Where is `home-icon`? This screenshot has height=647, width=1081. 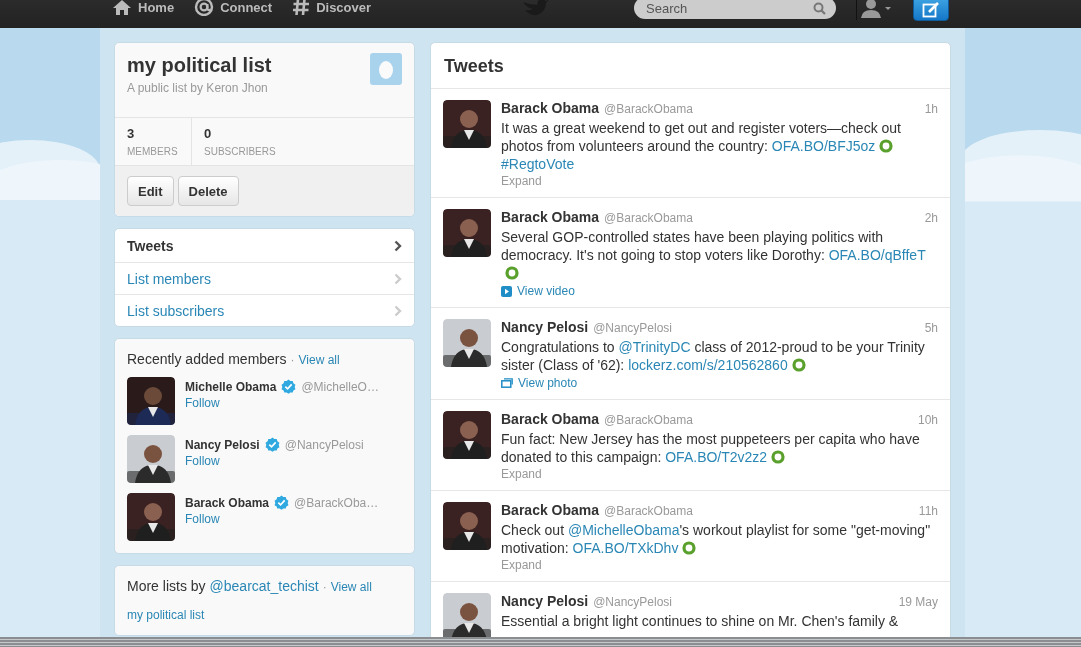
home-icon is located at coordinates (122, 7).